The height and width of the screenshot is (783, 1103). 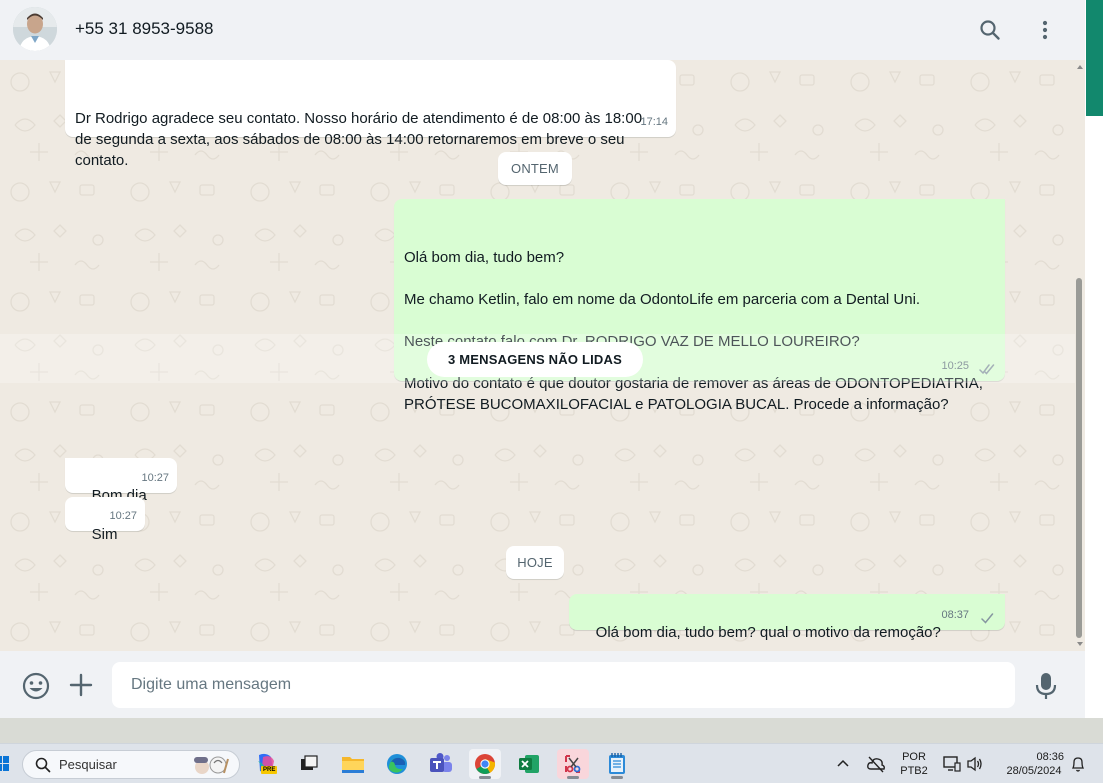 I want to click on input-language: POR PTB2, so click(x=914, y=764).